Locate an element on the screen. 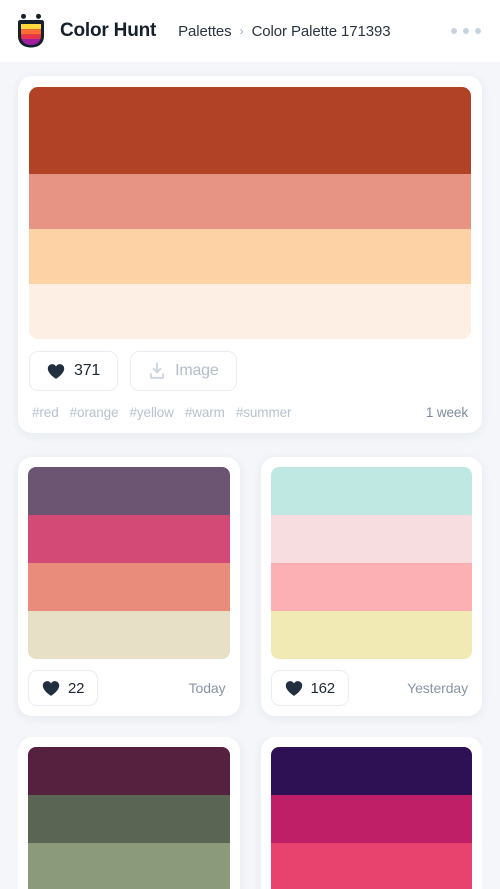 This screenshot has width=500, height=889. like-button: 162 is located at coordinates (309, 688).